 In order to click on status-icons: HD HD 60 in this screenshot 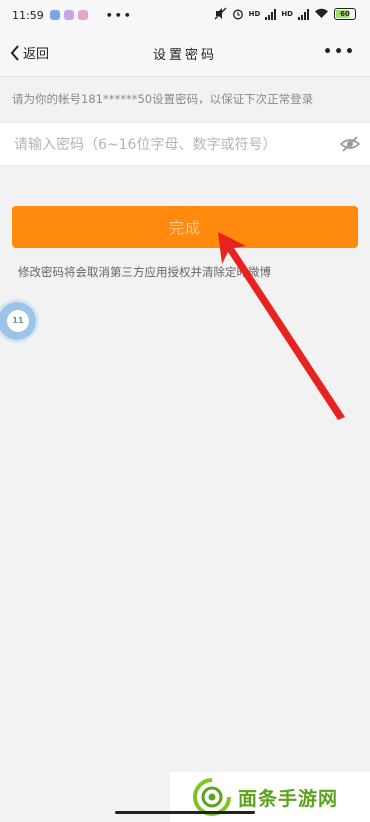, I will do `click(285, 13)`.